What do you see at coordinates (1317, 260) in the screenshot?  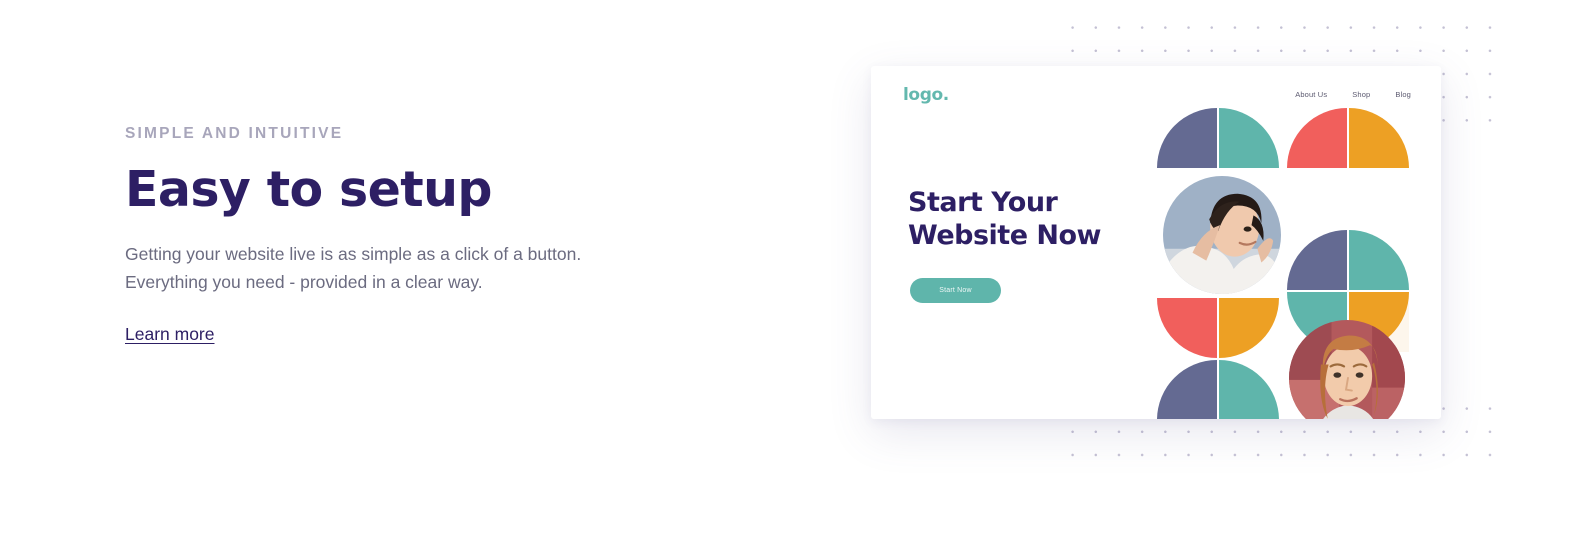 I see `slate-quarter-top-left-mid` at bounding box center [1317, 260].